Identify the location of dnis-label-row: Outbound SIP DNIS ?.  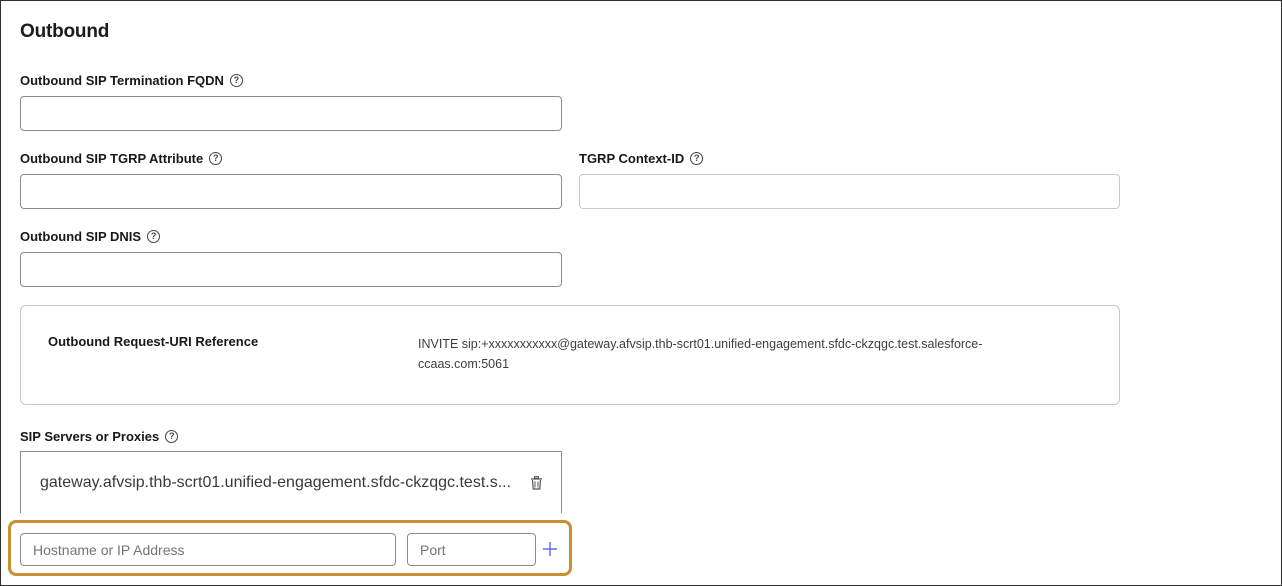
(90, 236).